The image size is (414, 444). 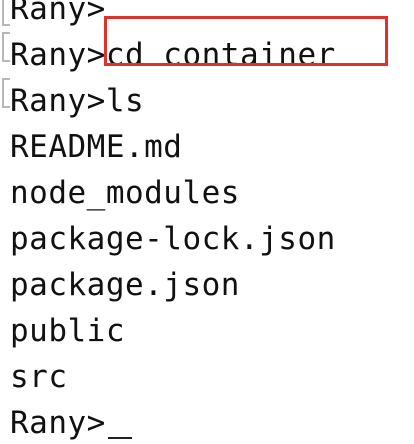 What do you see at coordinates (58, 423) in the screenshot?
I see `prompt: Rany>` at bounding box center [58, 423].